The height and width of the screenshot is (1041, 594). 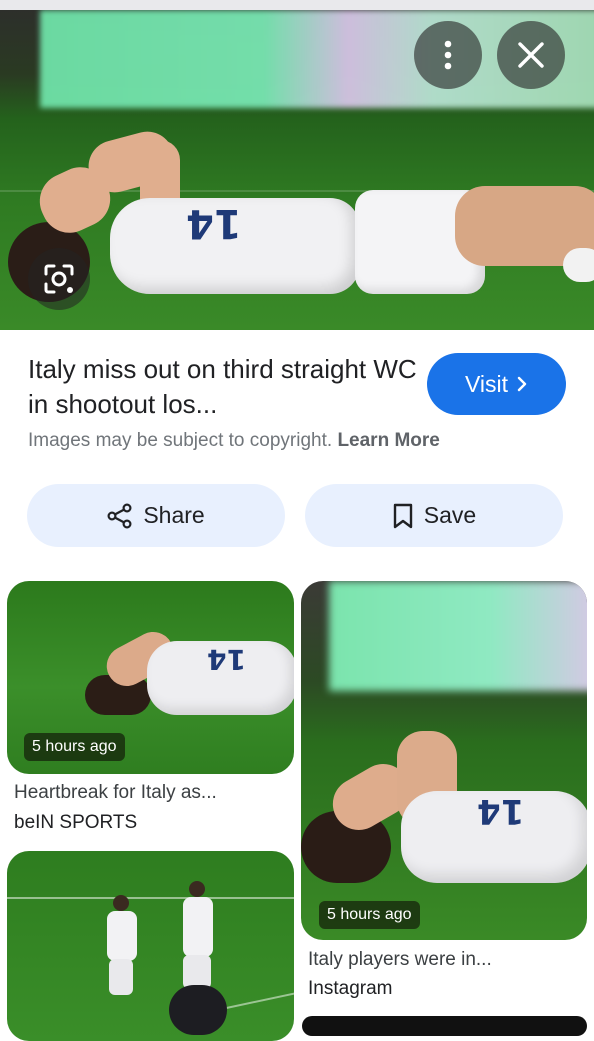 I want to click on lens-icon, so click(x=59, y=279).